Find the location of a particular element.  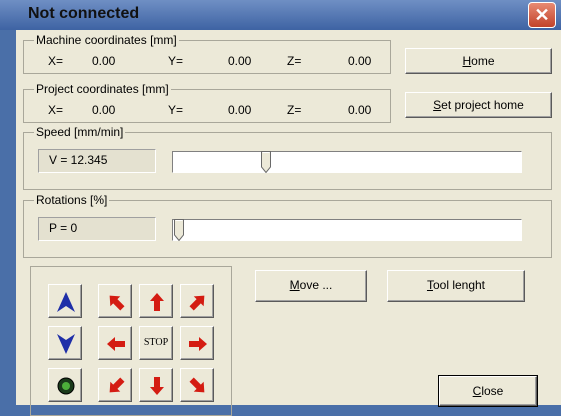

project-y-label: Y= is located at coordinates (176, 110).